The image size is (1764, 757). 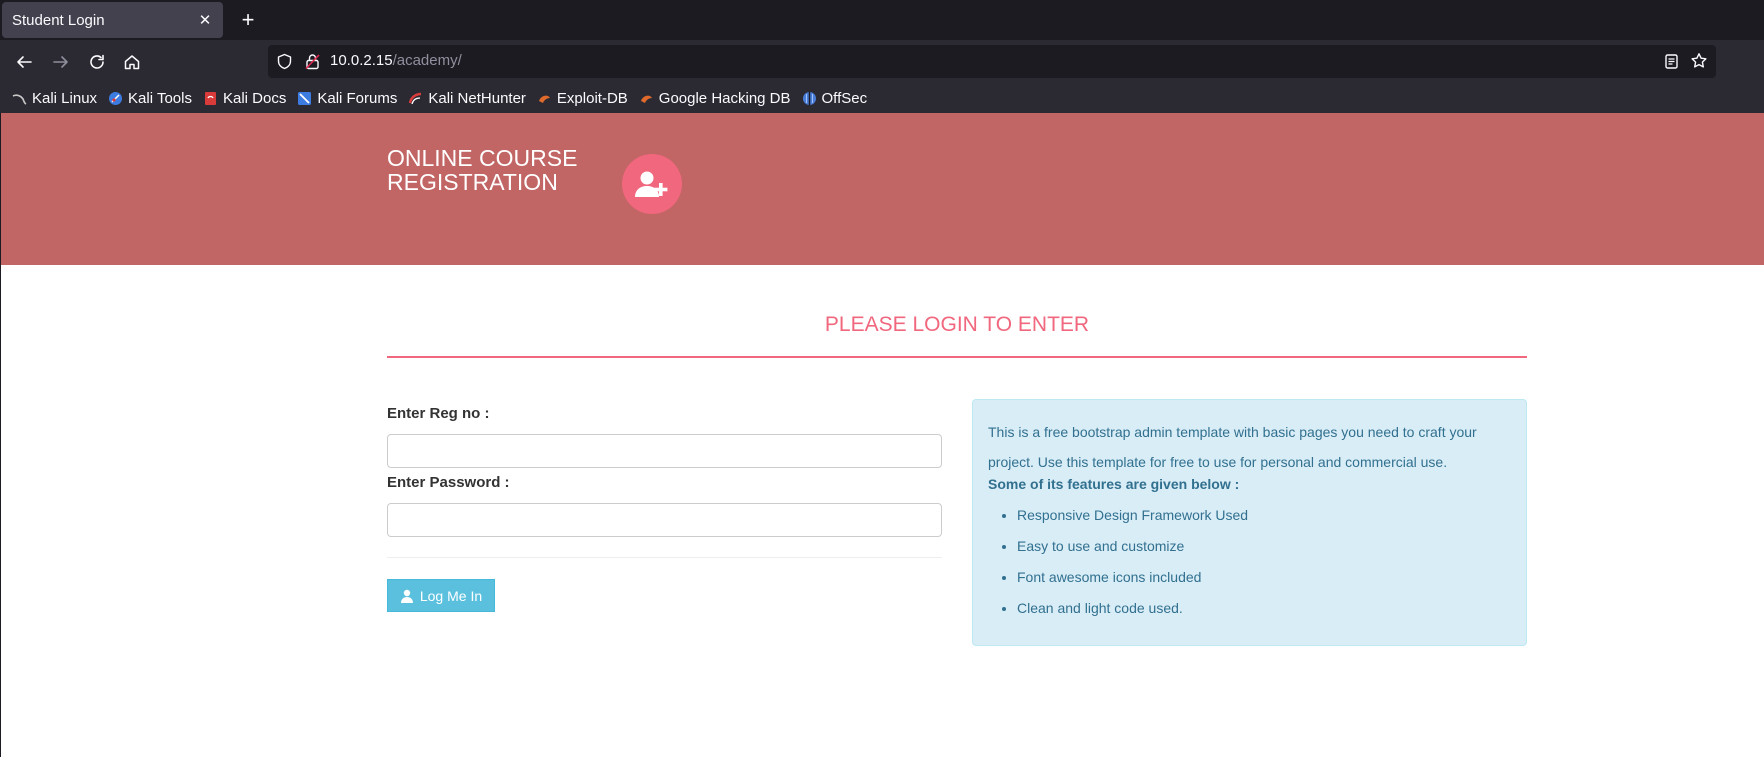 I want to click on forward-button, so click(x=61, y=62).